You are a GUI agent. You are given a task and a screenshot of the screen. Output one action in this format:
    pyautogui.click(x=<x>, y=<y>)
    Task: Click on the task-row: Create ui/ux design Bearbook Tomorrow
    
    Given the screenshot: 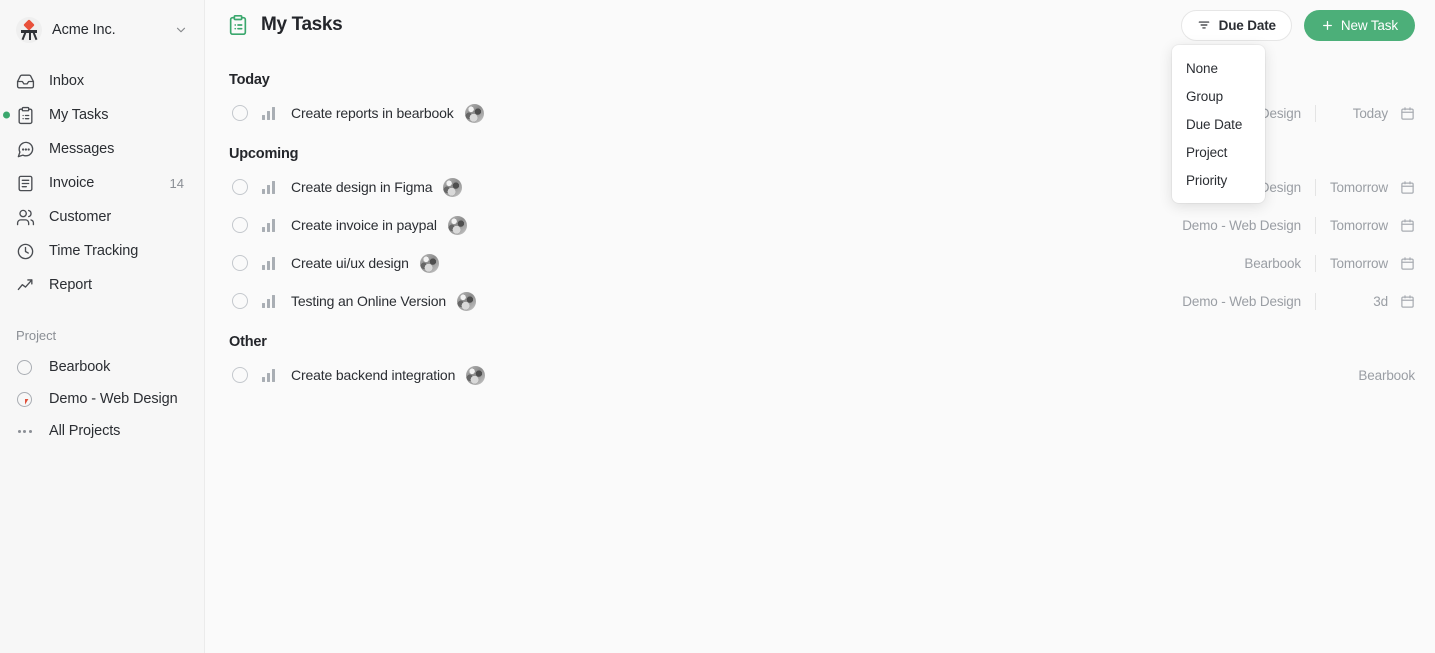 What is the action you would take?
    pyautogui.click(x=821, y=263)
    